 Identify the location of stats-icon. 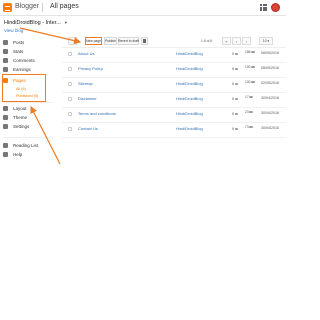
(5, 51).